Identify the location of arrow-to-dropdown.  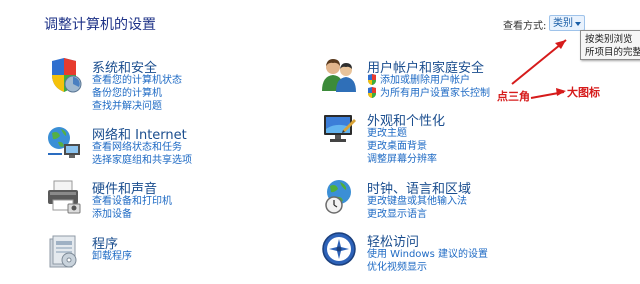
(539, 62).